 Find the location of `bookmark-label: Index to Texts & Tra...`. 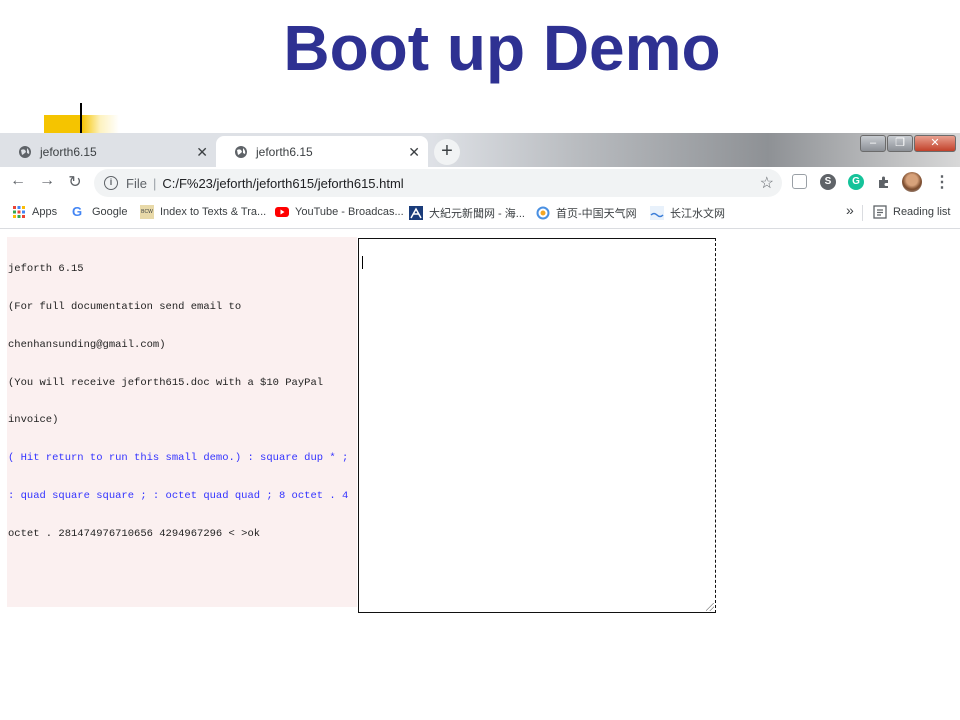

bookmark-label: Index to Texts & Tra... is located at coordinates (213, 212).